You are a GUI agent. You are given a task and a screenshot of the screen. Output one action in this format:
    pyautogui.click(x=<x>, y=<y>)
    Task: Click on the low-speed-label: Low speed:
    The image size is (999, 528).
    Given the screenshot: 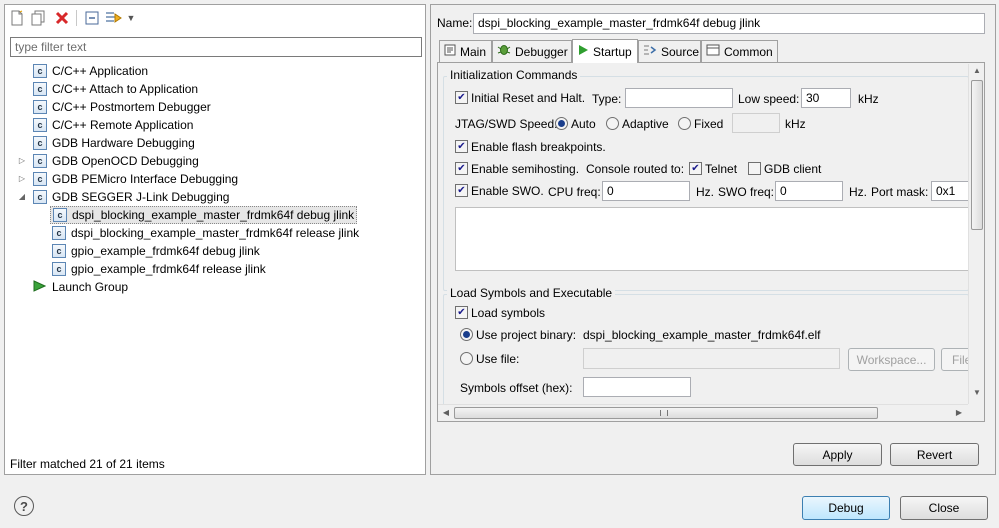 What is the action you would take?
    pyautogui.click(x=769, y=99)
    